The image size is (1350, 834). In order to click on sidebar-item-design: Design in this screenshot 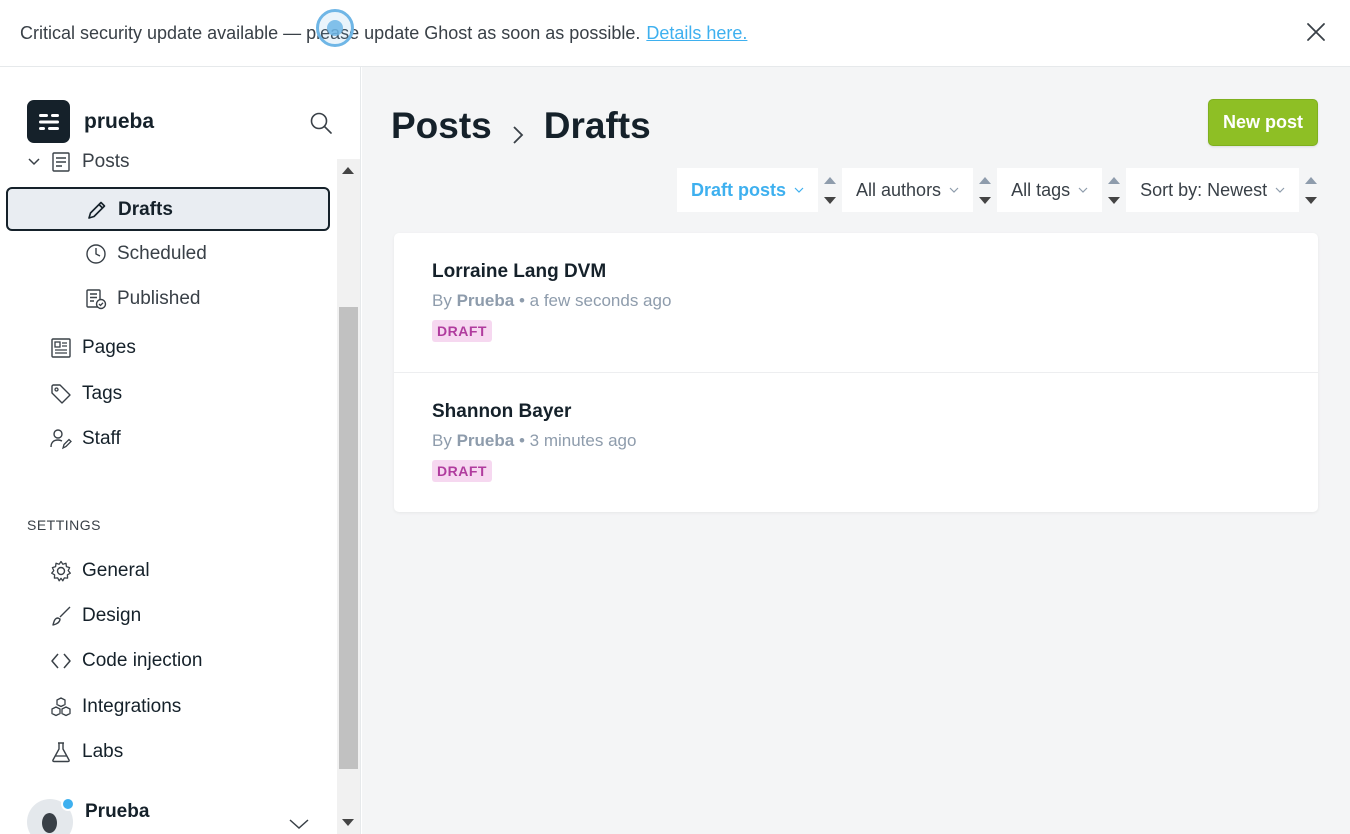, I will do `click(94, 616)`.